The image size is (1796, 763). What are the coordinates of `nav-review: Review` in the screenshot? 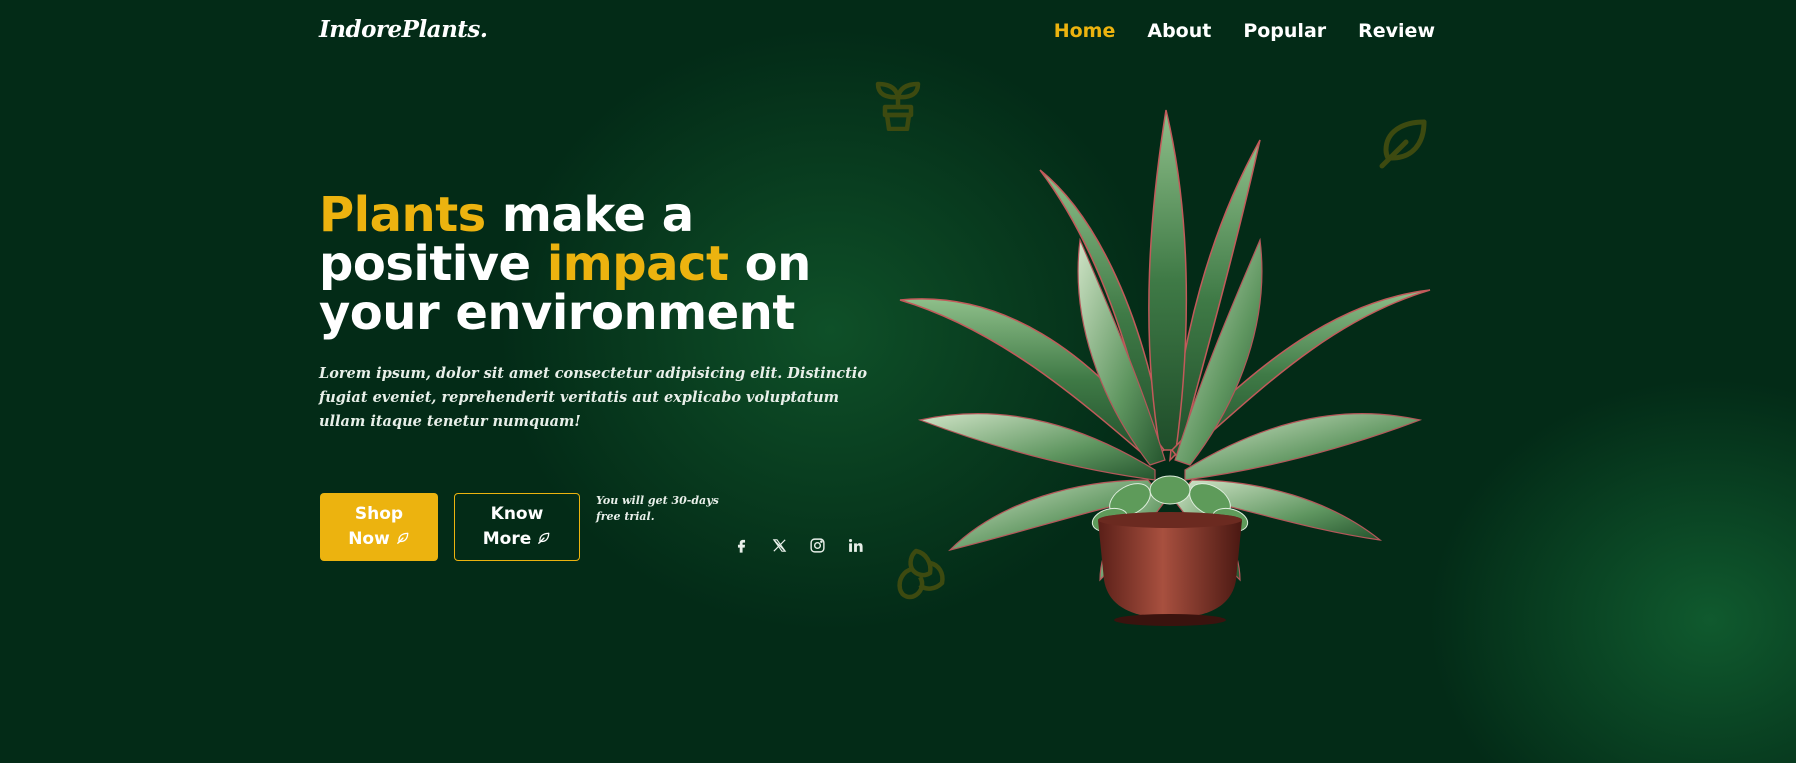 It's located at (1396, 31).